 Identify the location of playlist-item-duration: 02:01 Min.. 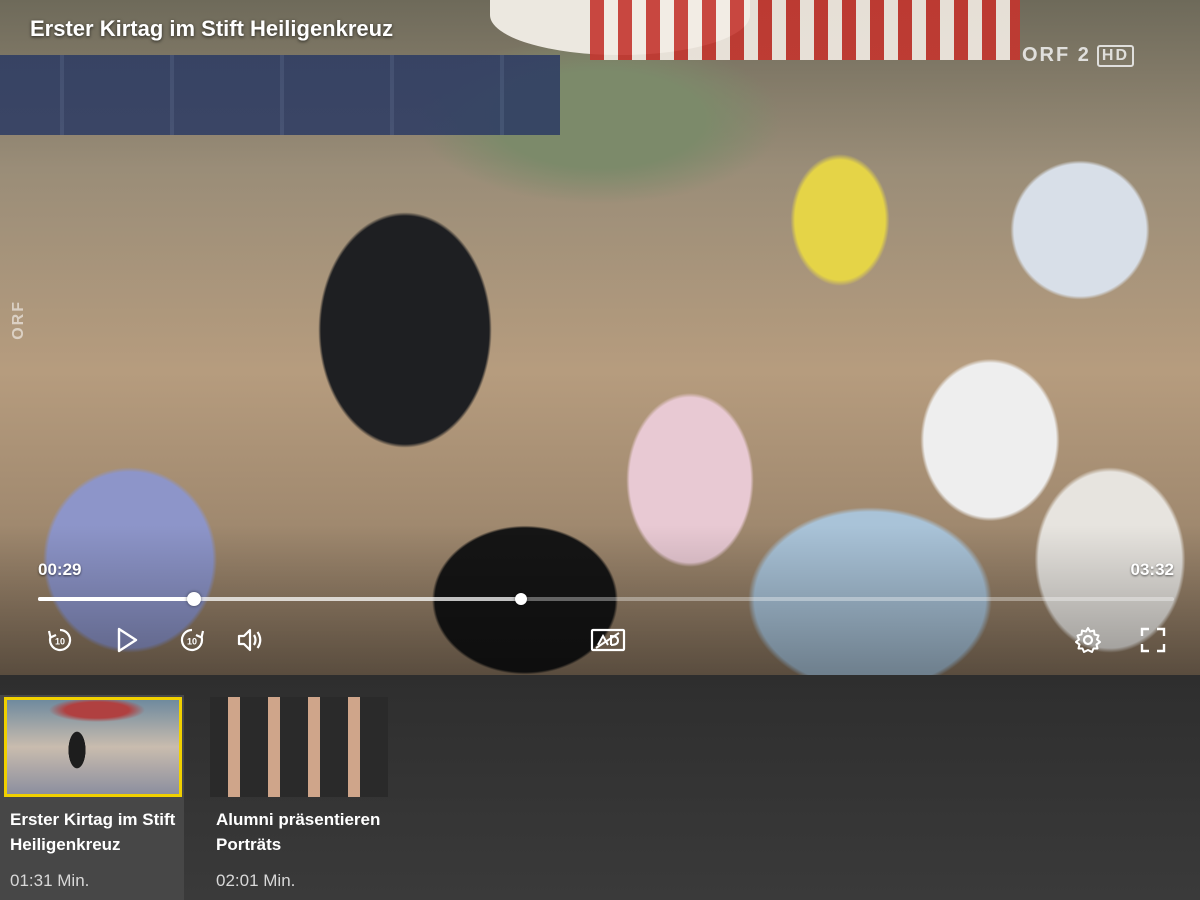
(256, 880).